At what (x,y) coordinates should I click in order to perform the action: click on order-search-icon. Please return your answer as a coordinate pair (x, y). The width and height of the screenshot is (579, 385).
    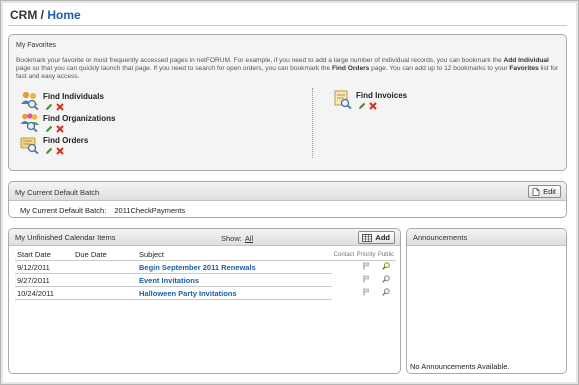
    Looking at the image, I should click on (30, 144).